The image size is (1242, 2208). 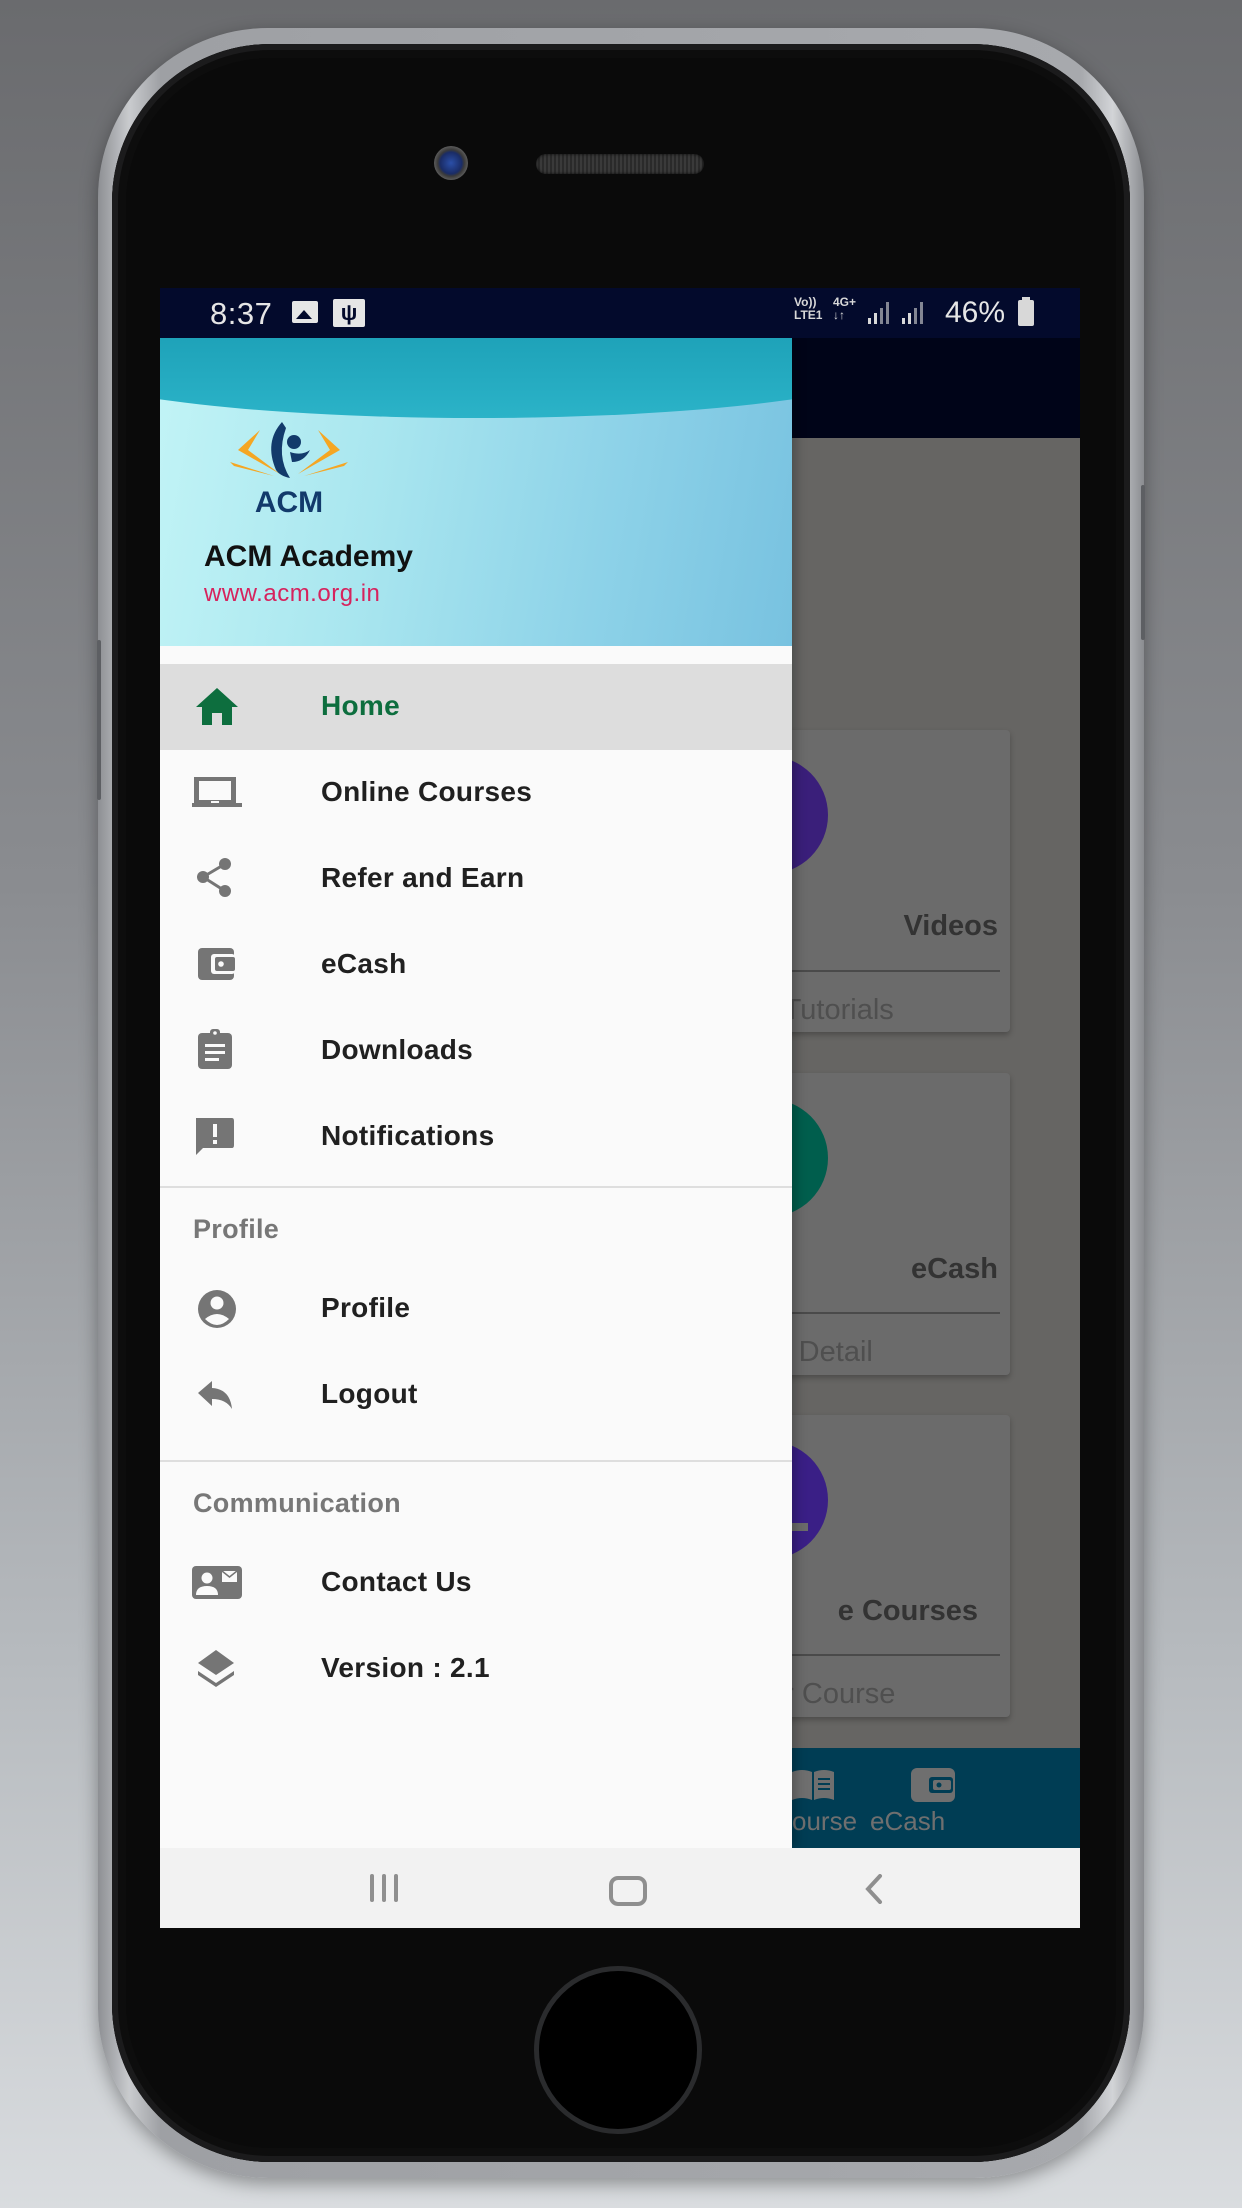 I want to click on home-button, so click(x=628, y=1891).